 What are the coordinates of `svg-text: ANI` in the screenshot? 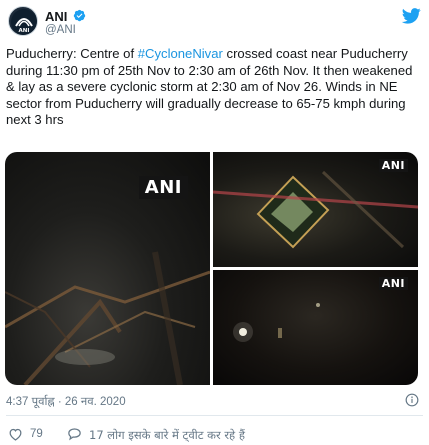 It's located at (24, 31).